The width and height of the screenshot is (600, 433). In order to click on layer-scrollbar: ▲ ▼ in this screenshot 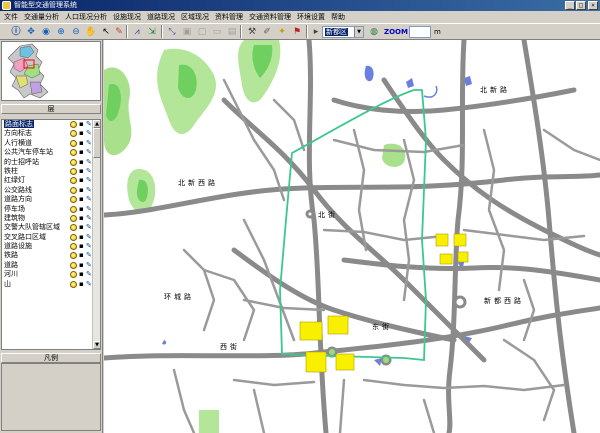, I will do `click(96, 234)`.